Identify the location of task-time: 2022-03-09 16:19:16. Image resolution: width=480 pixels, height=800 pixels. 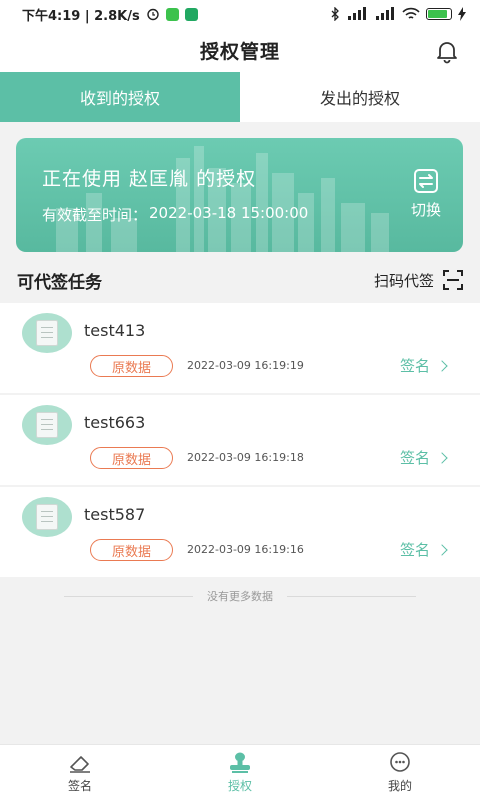
(245, 549).